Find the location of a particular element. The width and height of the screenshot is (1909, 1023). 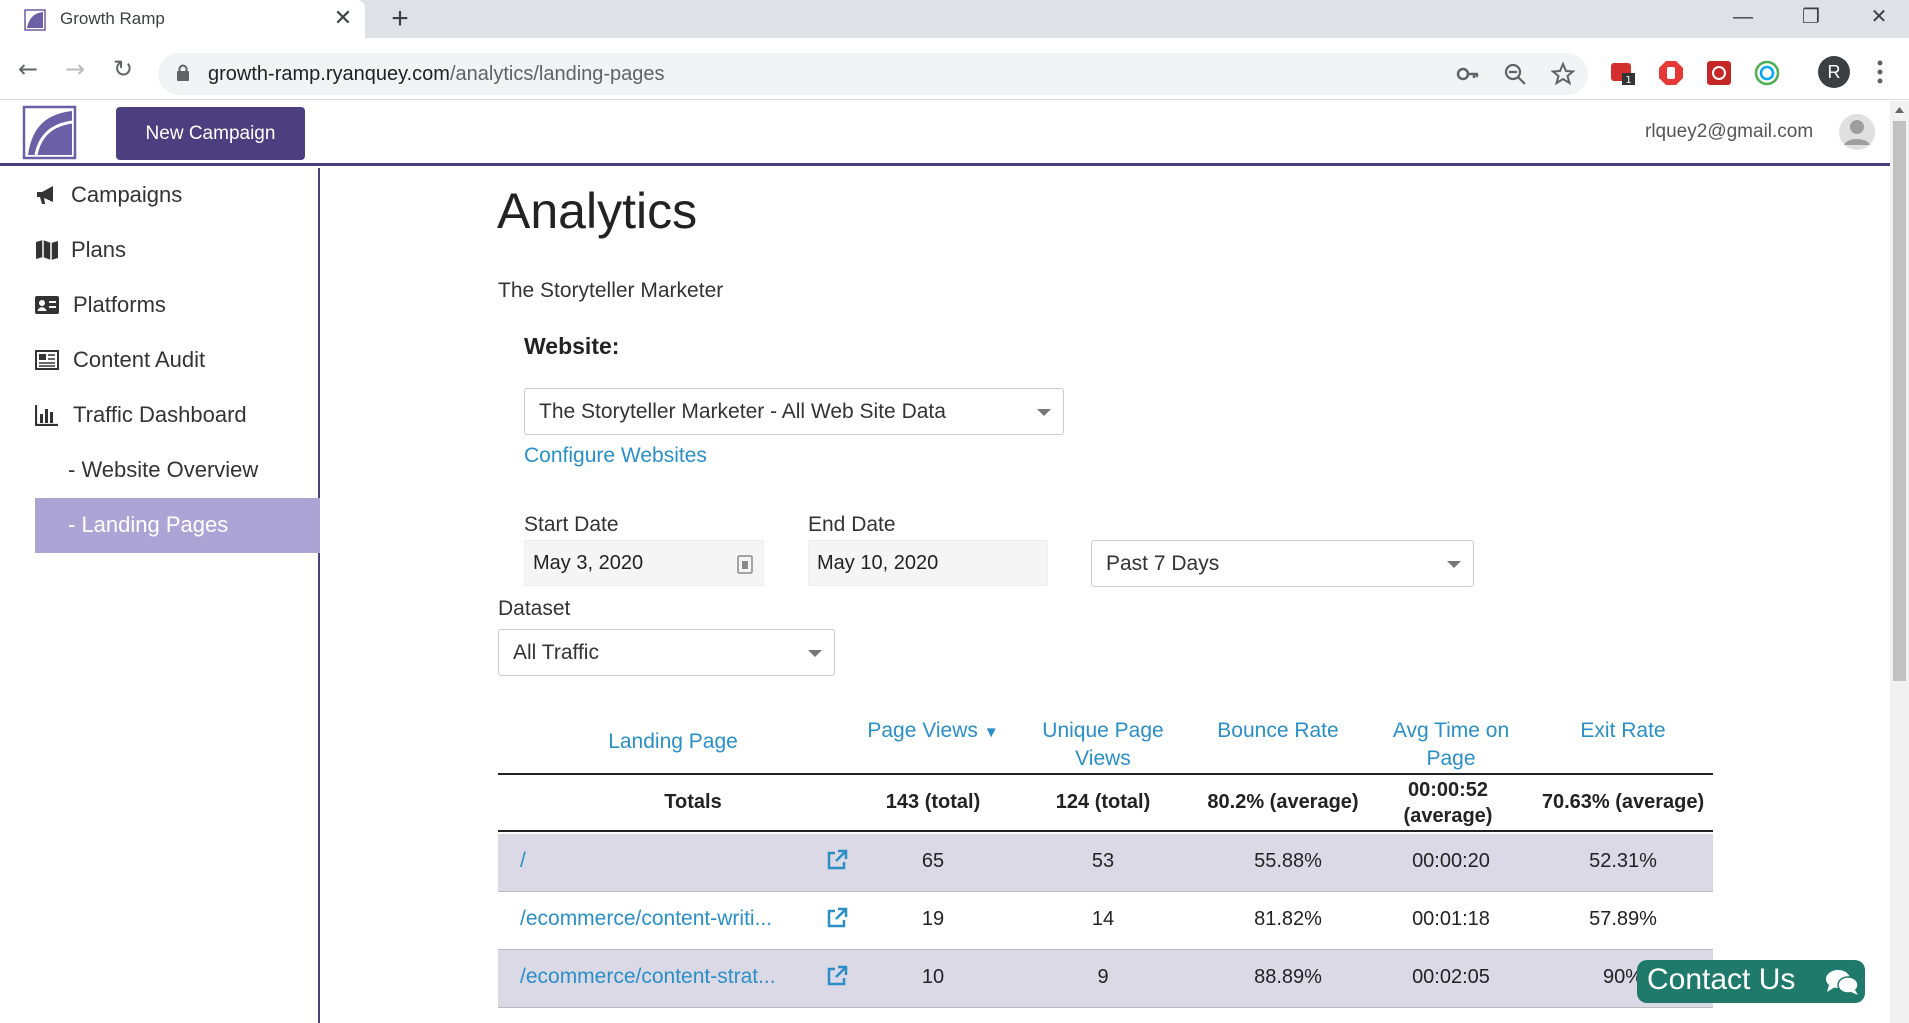

cell-bounce: 81.82% is located at coordinates (1288, 919).